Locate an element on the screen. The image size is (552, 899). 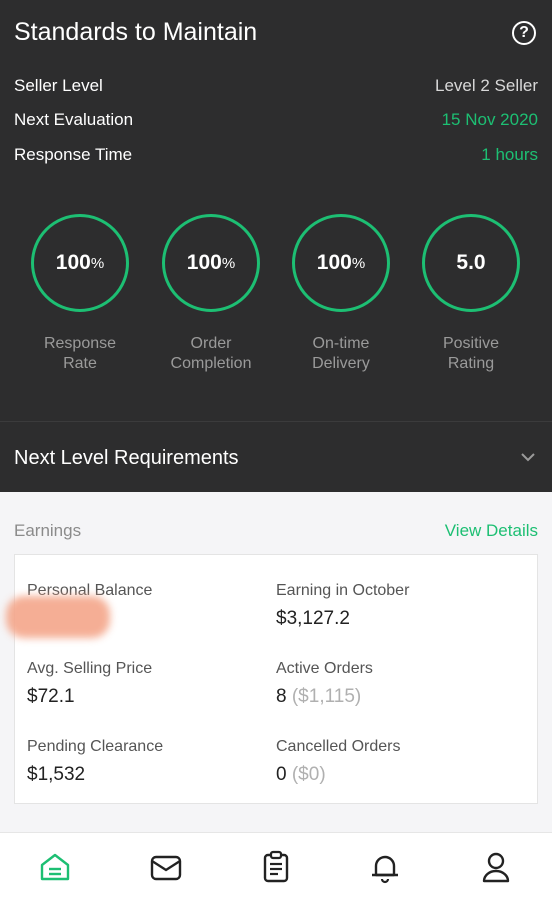
stat-value: 5.0 is located at coordinates (471, 262).